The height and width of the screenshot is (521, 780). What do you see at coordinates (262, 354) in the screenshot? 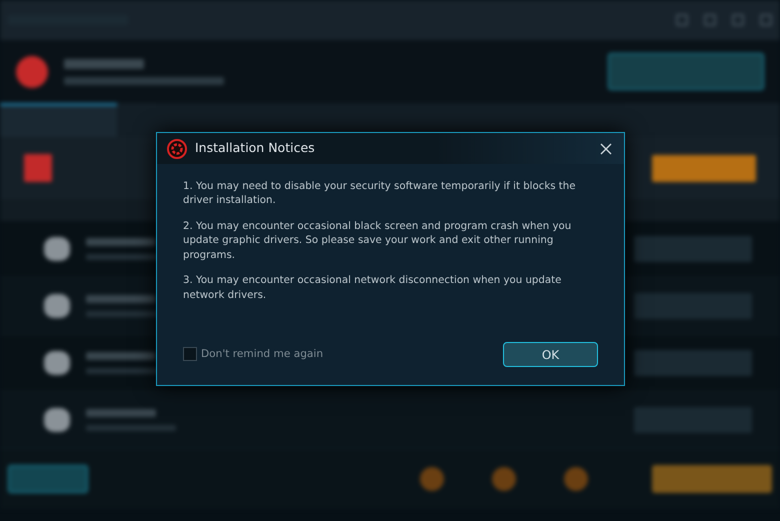
I see `checkbox-label: Don't remind me again` at bounding box center [262, 354].